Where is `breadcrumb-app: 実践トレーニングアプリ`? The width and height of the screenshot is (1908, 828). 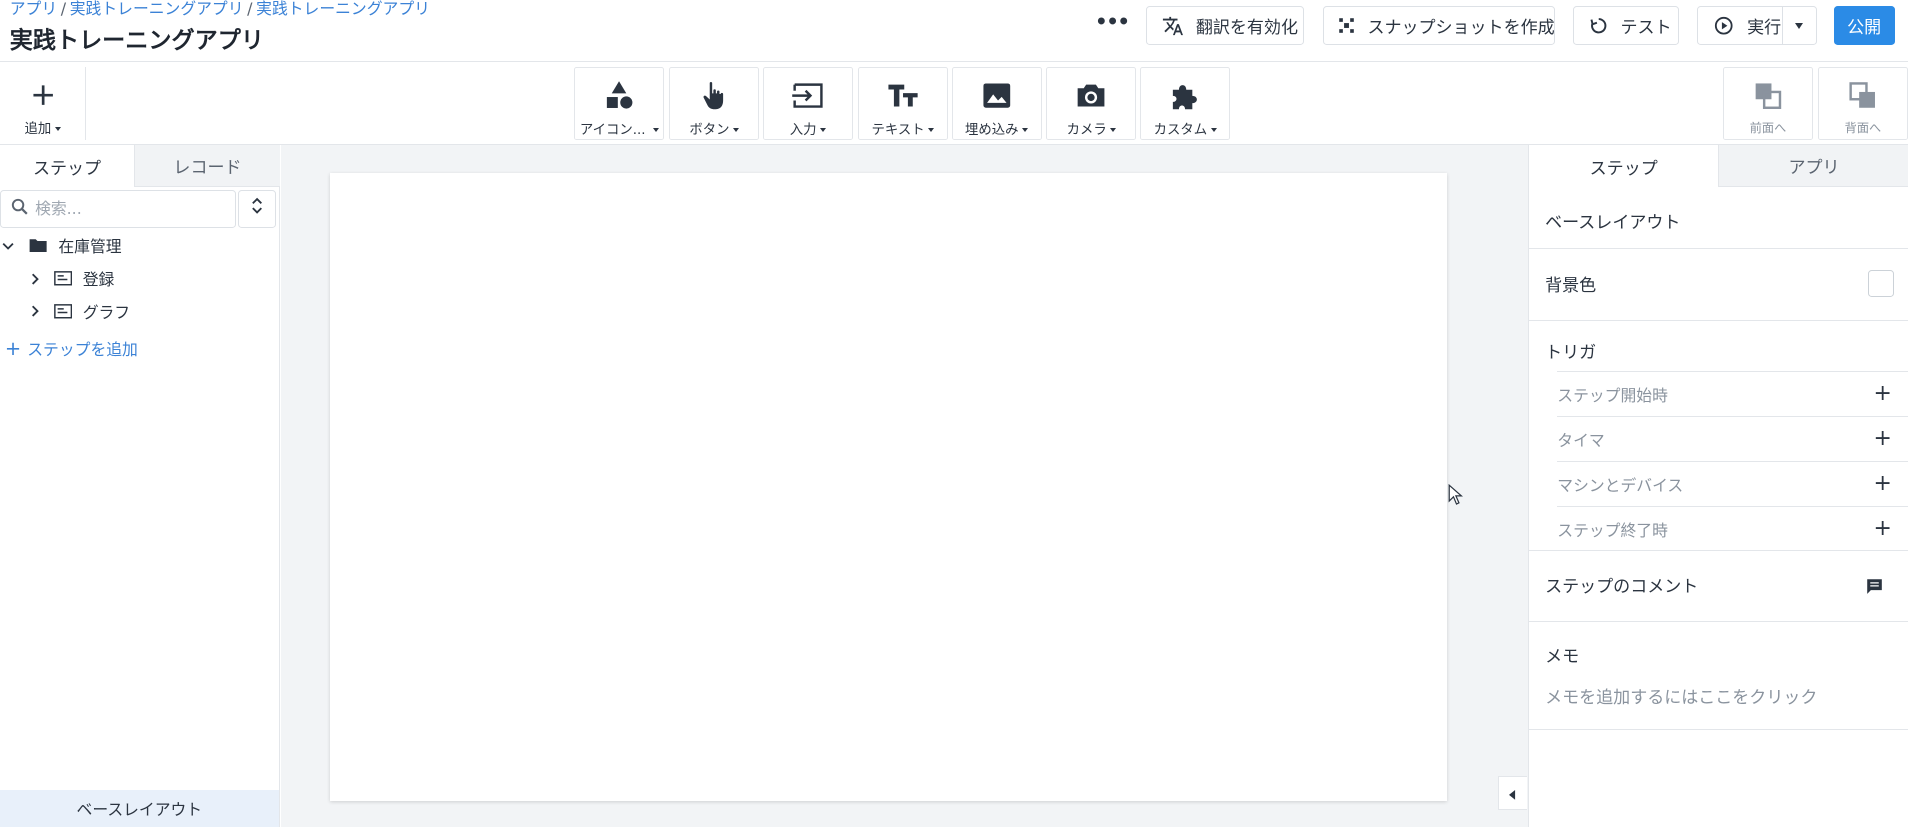
breadcrumb-app: 実践トレーニングアプリ is located at coordinates (157, 9).